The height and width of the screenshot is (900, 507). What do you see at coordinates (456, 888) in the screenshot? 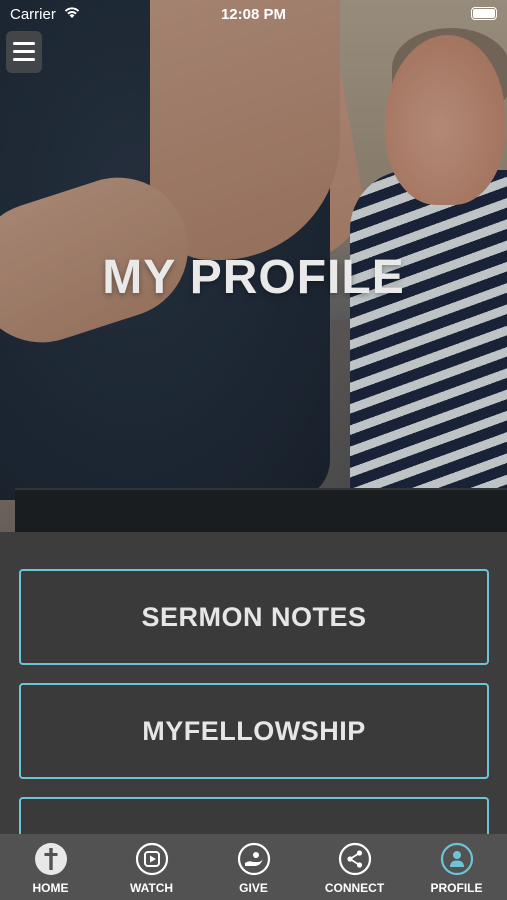
I see `tab-label: PROFILE` at bounding box center [456, 888].